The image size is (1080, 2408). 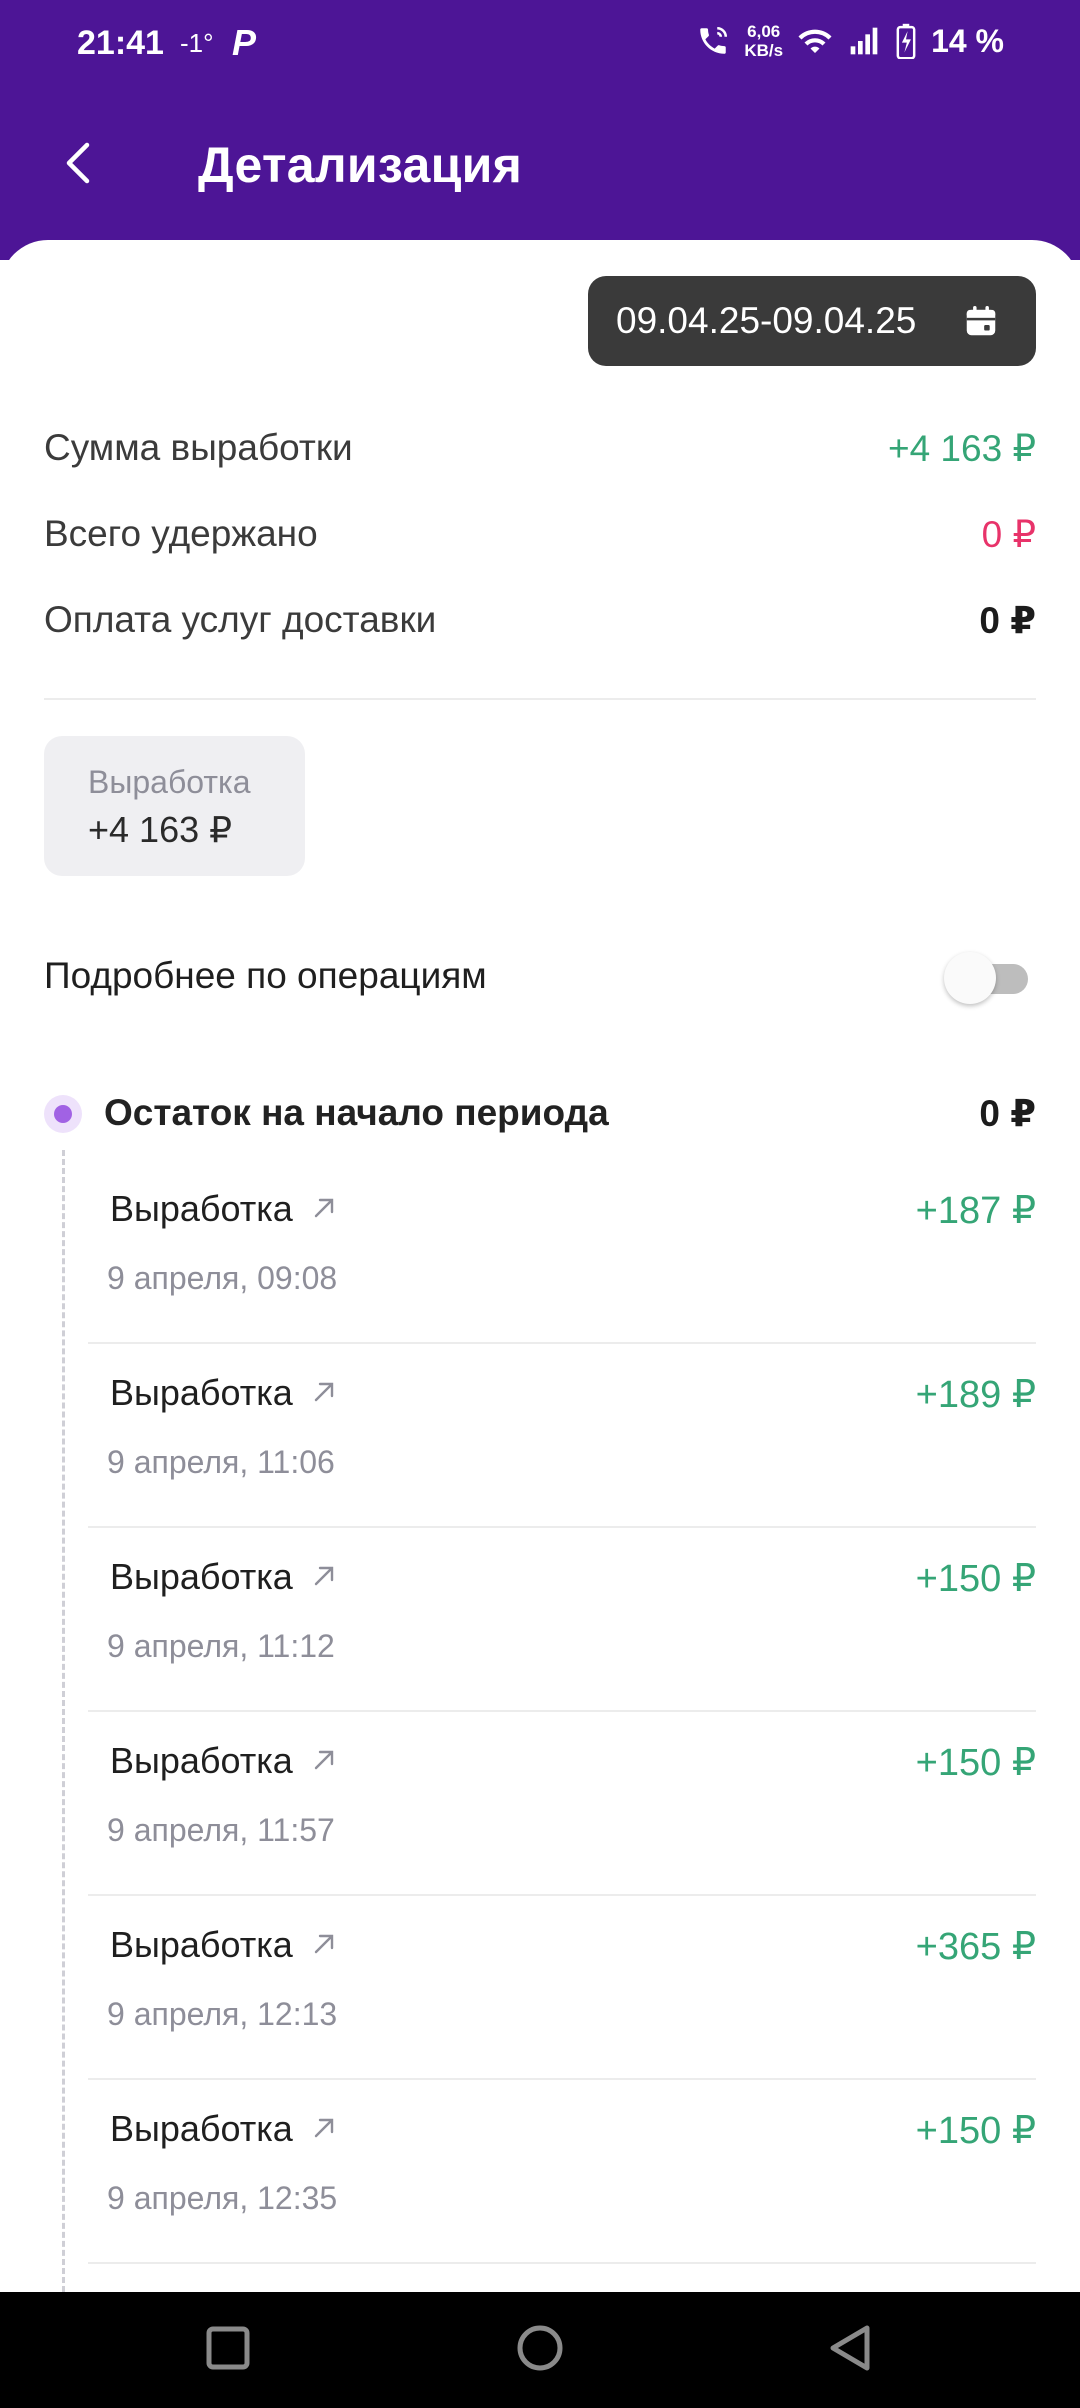 I want to click on operation-item: Выработка 9 апреля, 12:35 +150 ₽, so click(x=562, y=2172).